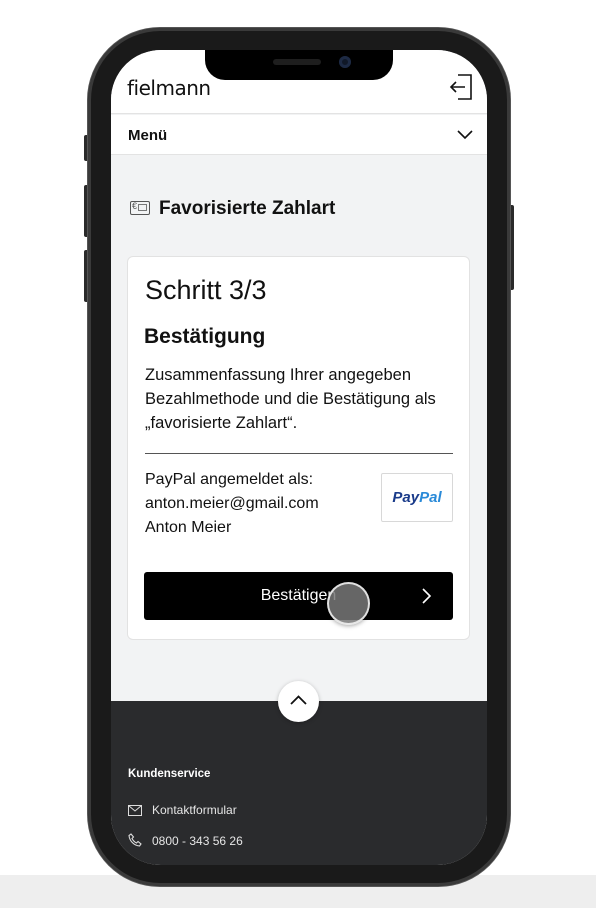  What do you see at coordinates (206, 290) in the screenshot?
I see `step-indicator: Schritt 3/3` at bounding box center [206, 290].